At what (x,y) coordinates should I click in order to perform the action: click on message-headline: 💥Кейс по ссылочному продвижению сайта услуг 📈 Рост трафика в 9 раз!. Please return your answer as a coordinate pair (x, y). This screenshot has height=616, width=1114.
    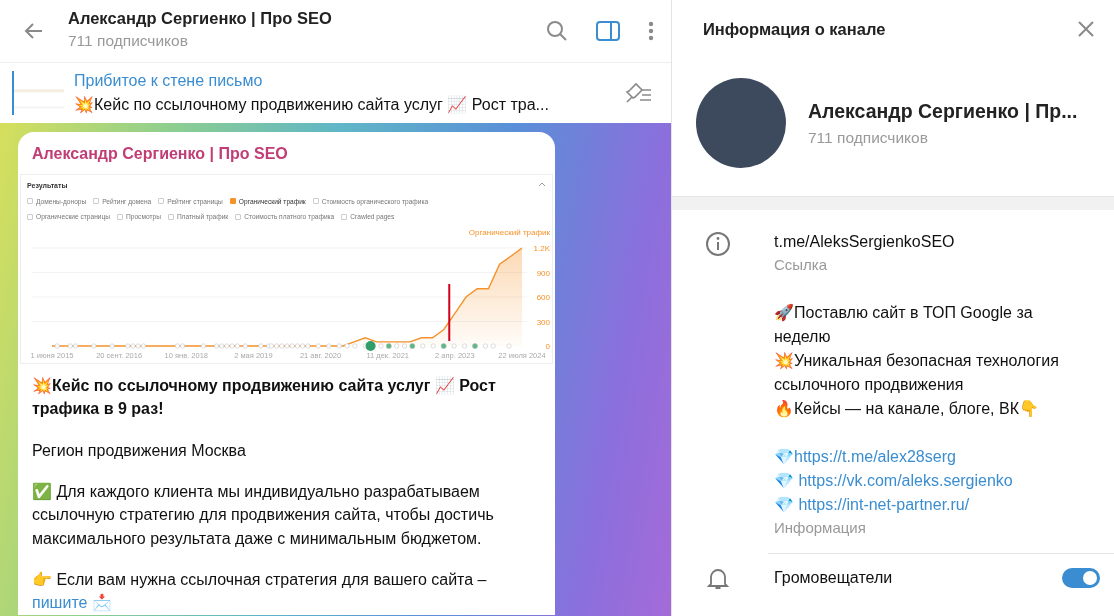
    Looking at the image, I should click on (264, 398).